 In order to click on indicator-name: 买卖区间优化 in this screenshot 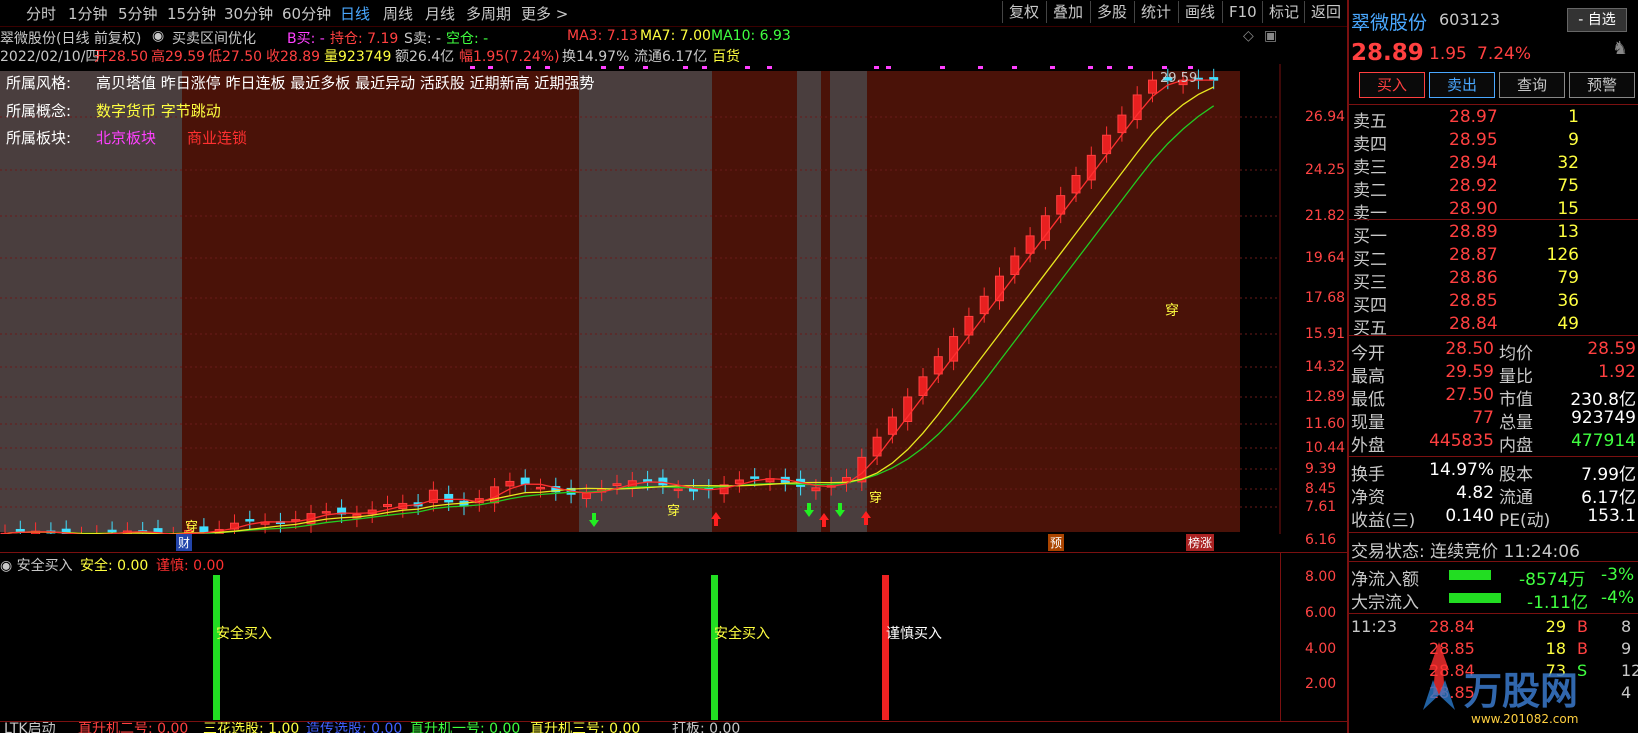, I will do `click(214, 38)`.